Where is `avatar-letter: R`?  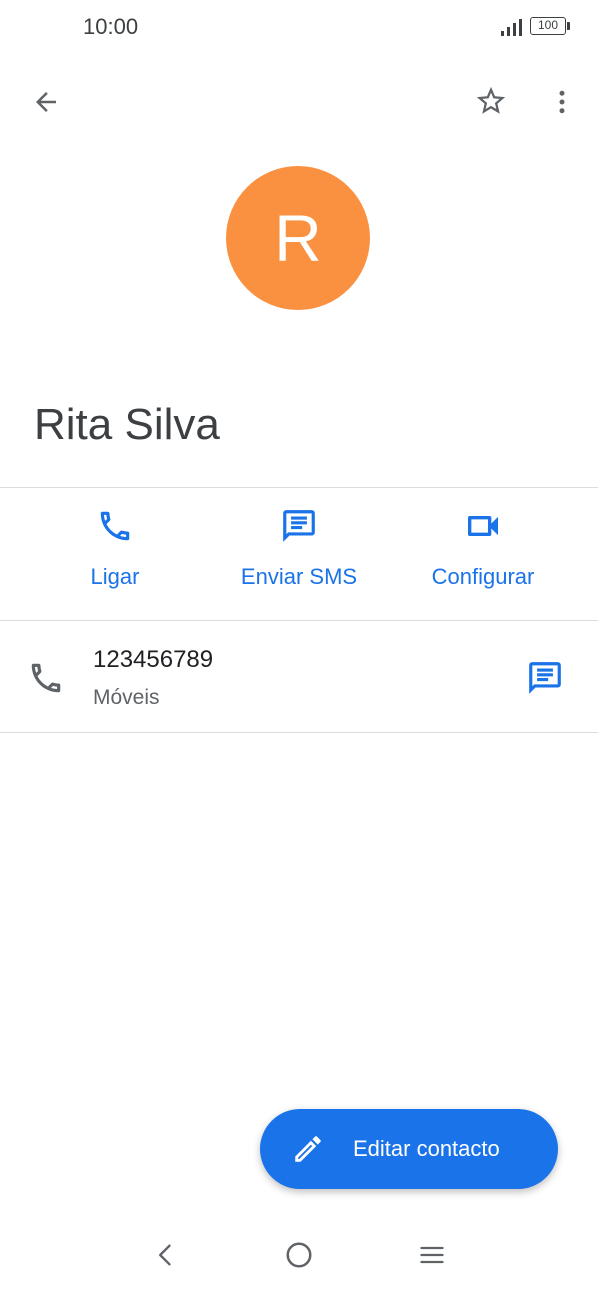
avatar-letter: R is located at coordinates (298, 238).